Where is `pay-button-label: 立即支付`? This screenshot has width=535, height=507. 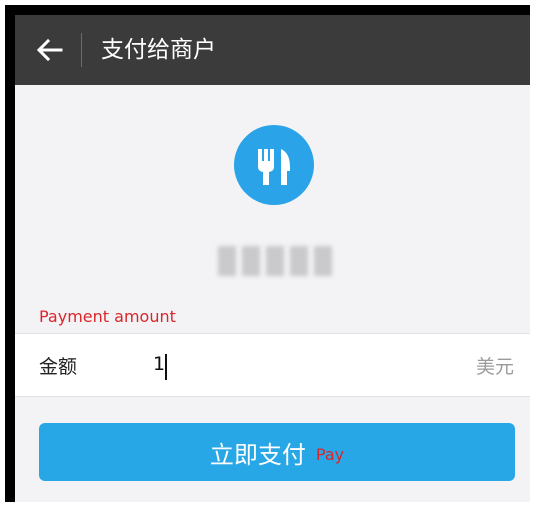 pay-button-label: 立即支付 is located at coordinates (257, 454).